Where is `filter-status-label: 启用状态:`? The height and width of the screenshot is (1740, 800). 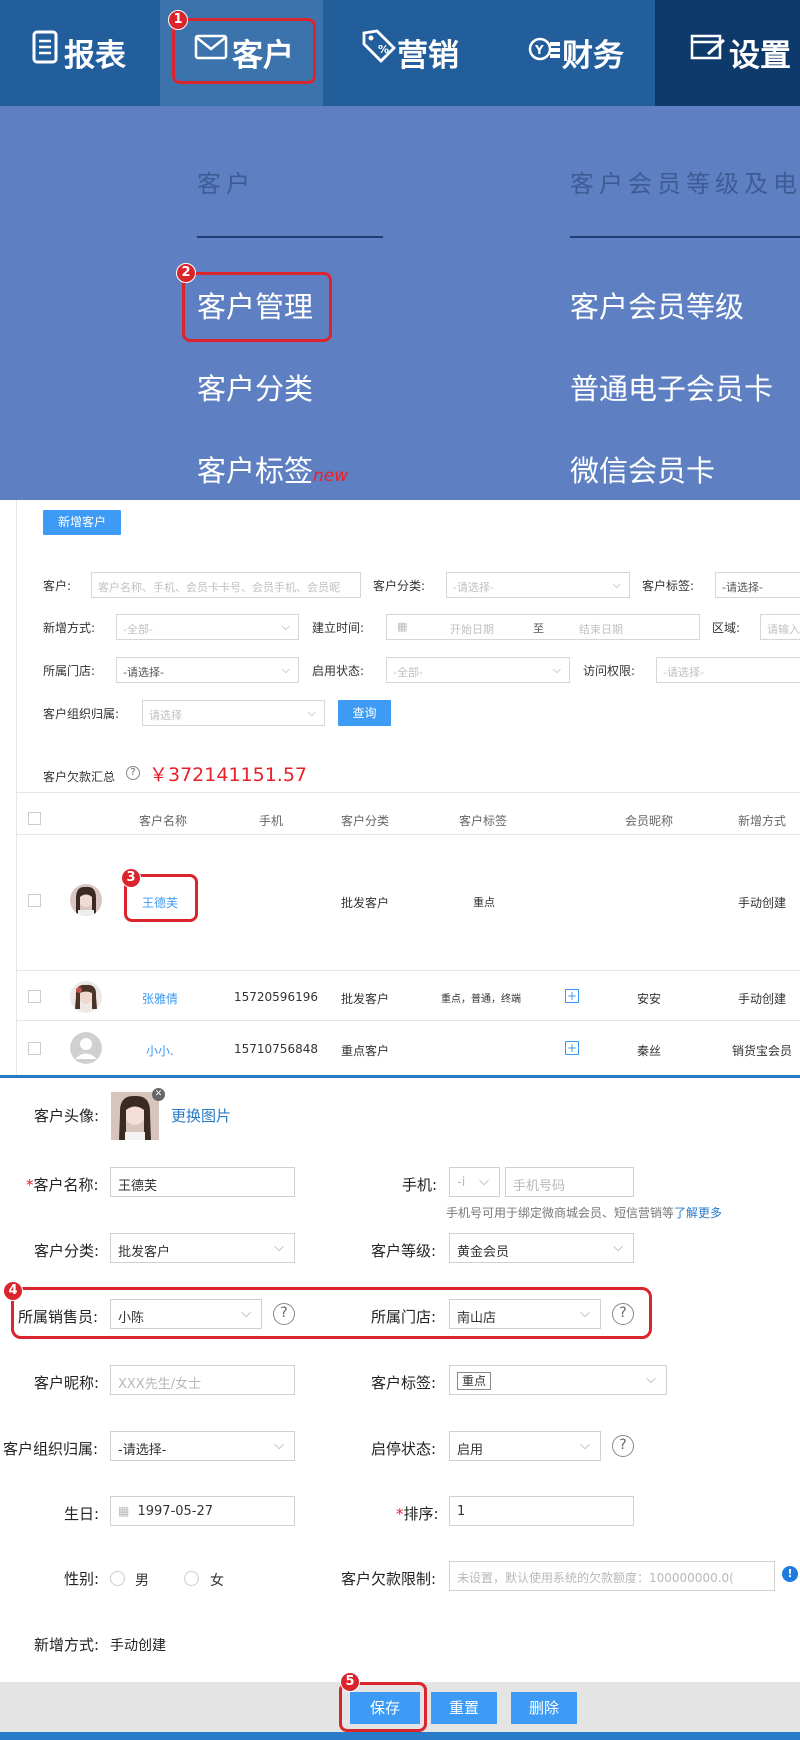 filter-status-label: 启用状态: is located at coordinates (338, 671).